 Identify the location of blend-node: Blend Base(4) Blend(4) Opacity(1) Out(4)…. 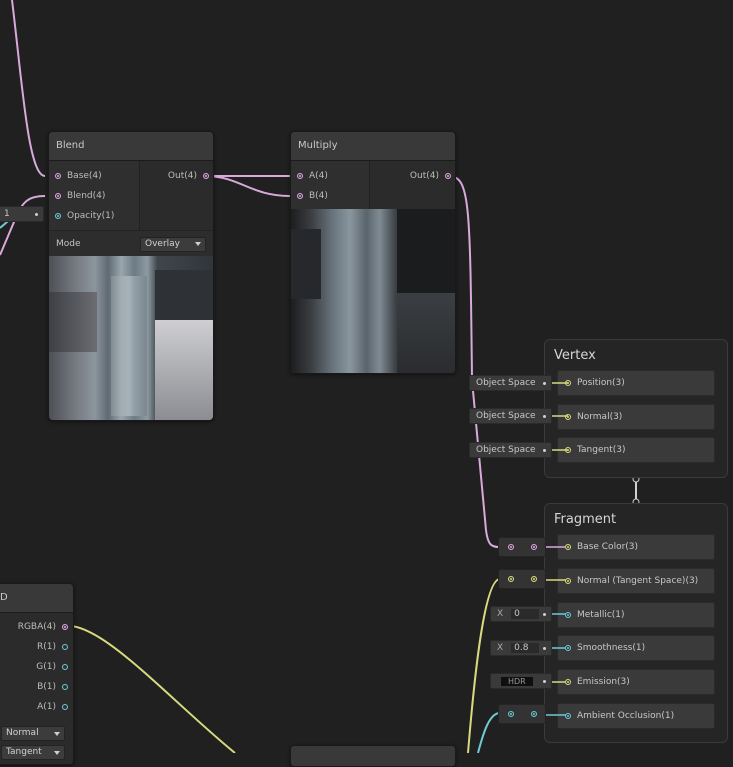
(131, 276).